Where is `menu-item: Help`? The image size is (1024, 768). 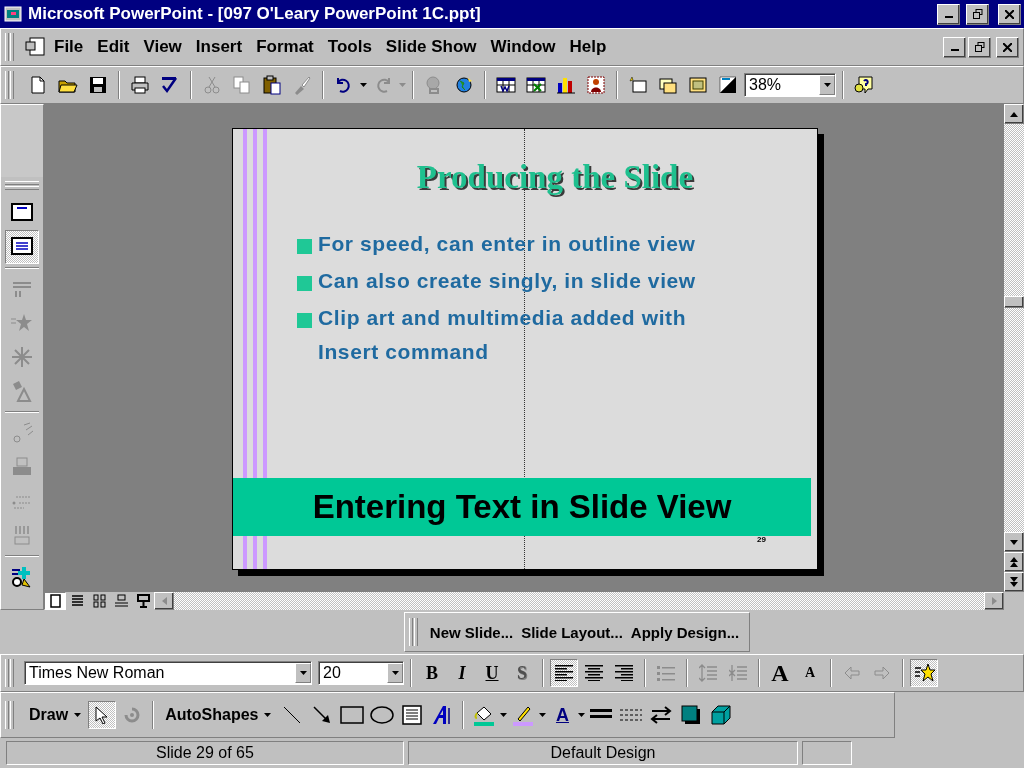
menu-item: Help is located at coordinates (588, 47).